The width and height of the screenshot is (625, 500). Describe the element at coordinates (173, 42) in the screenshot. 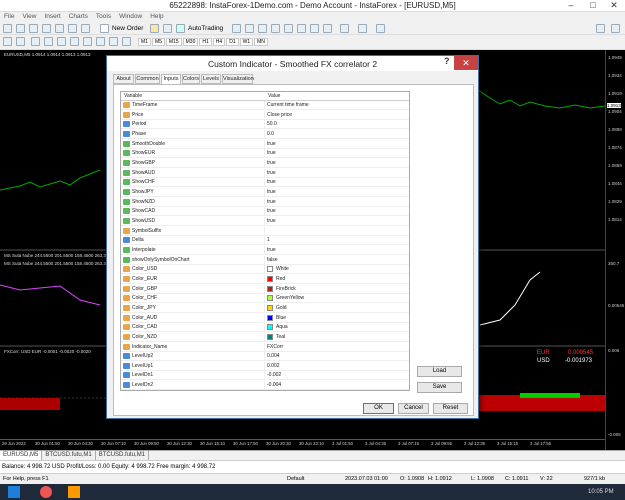

I see `timeframe-m15: M15` at that location.